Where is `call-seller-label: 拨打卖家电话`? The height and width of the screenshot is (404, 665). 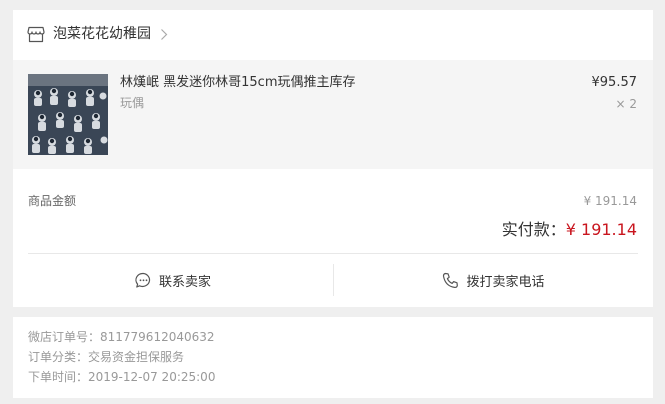 call-seller-label: 拨打卖家电话 is located at coordinates (505, 282).